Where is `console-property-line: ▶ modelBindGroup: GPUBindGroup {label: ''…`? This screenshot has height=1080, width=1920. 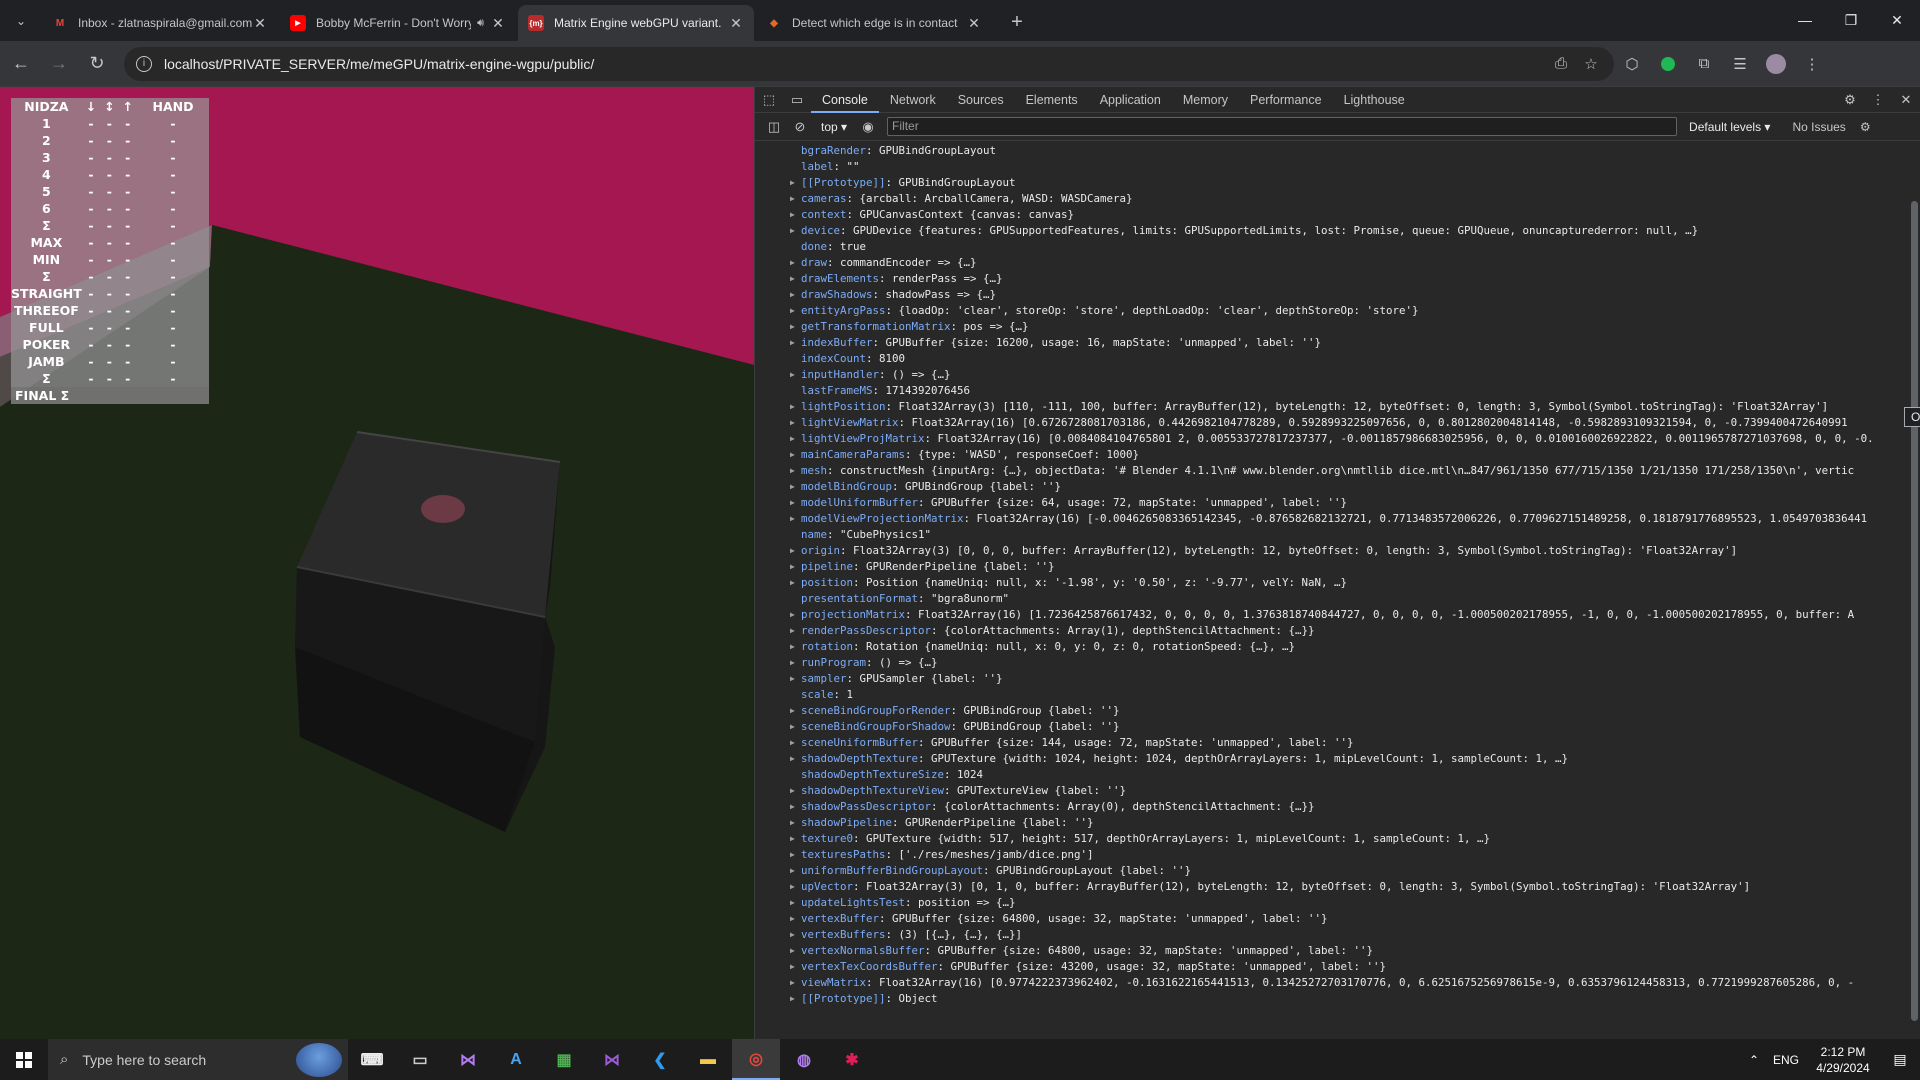
console-property-line: ▶ modelBindGroup: GPUBindGroup {label: ''… is located at coordinates (1330, 487).